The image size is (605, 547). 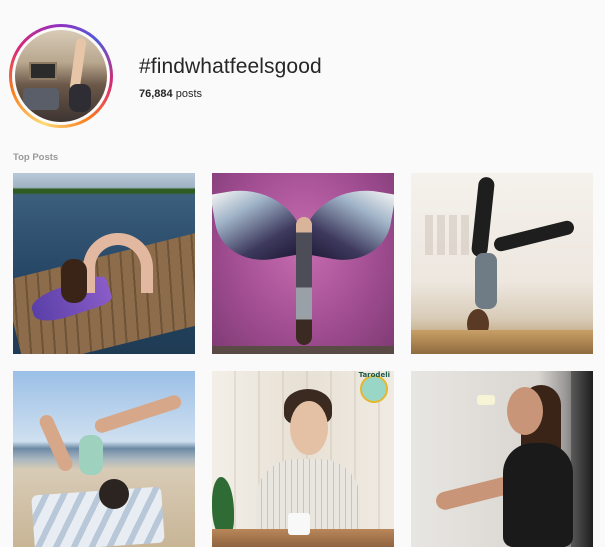 What do you see at coordinates (36, 157) in the screenshot?
I see `top-posts-label: Top Posts` at bounding box center [36, 157].